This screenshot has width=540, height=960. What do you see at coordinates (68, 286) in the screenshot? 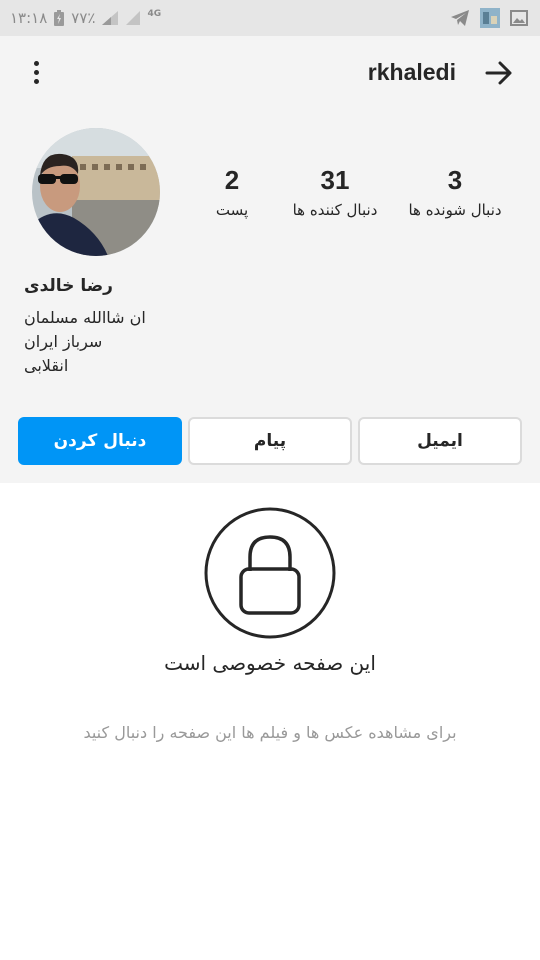
I see `full-name: رضا خالدی` at bounding box center [68, 286].